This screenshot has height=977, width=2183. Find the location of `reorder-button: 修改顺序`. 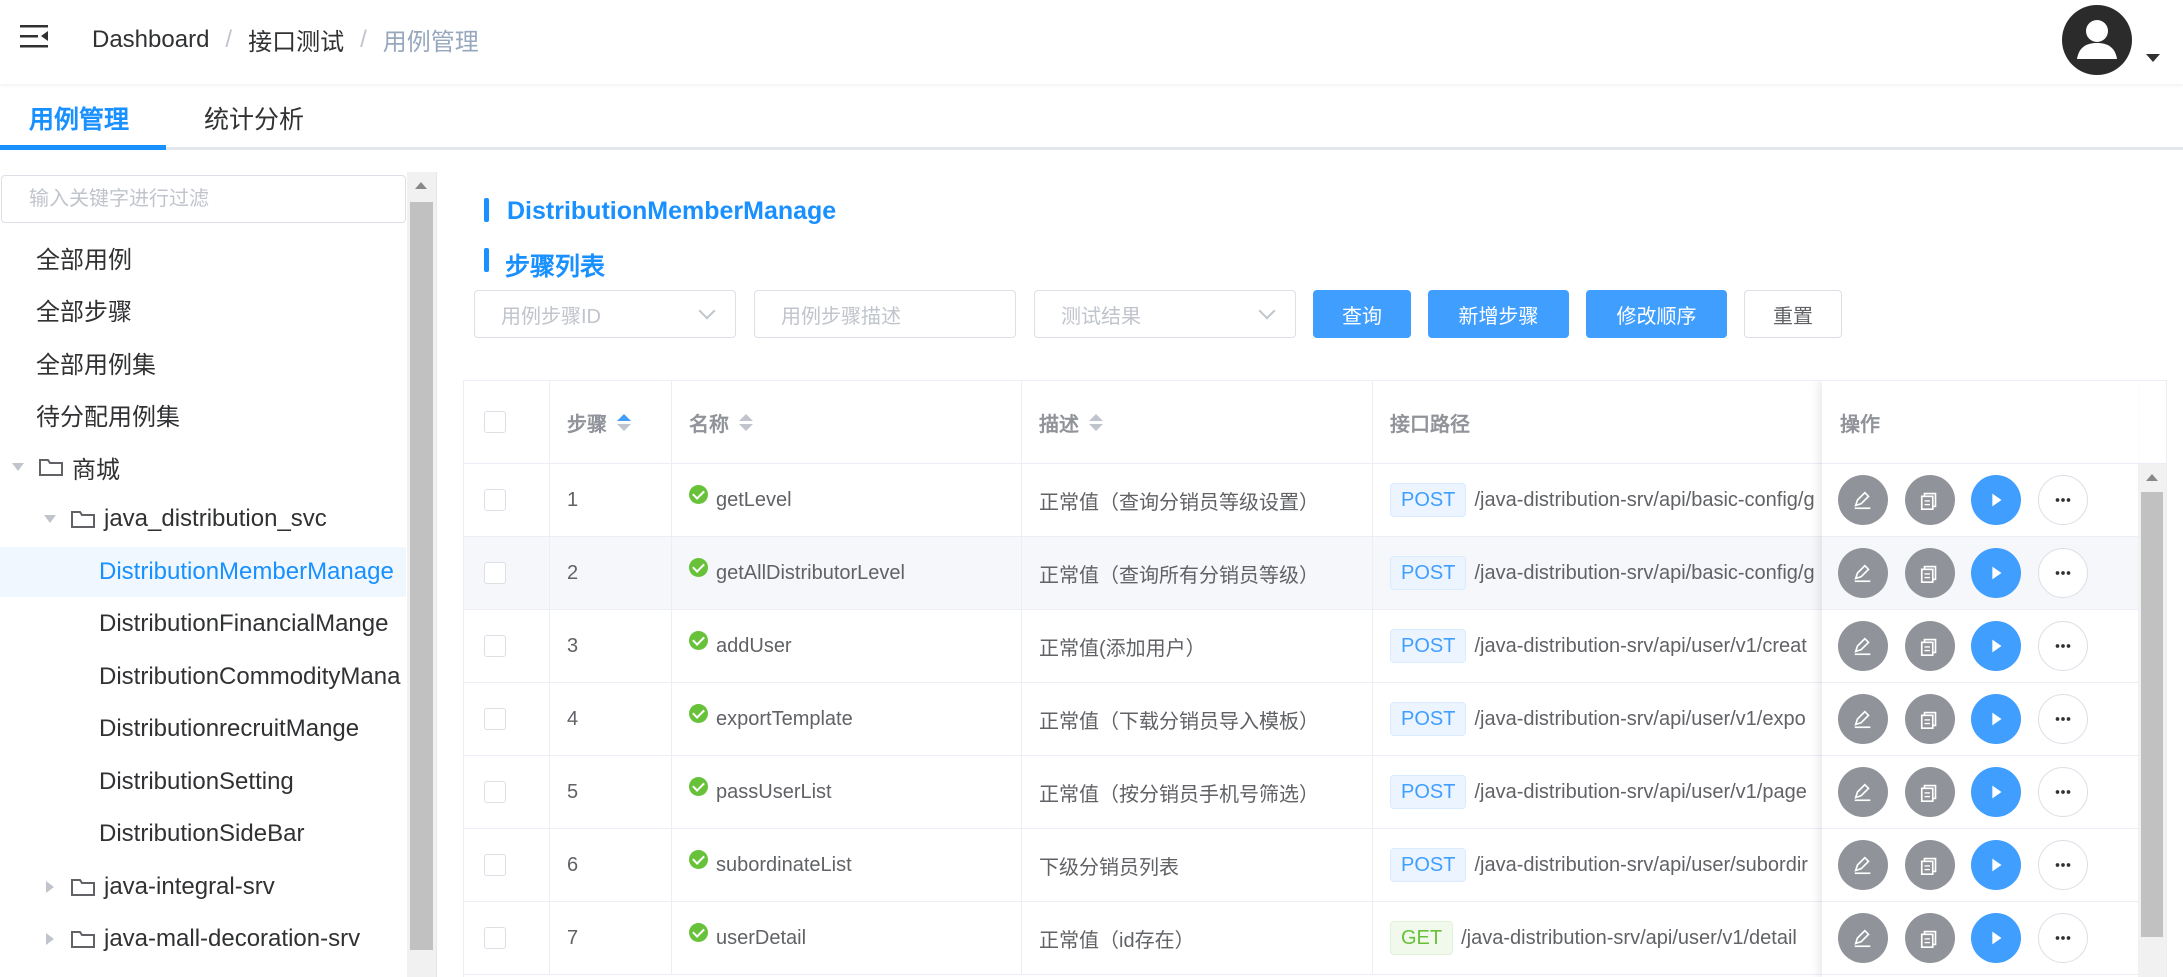

reorder-button: 修改顺序 is located at coordinates (1656, 314).